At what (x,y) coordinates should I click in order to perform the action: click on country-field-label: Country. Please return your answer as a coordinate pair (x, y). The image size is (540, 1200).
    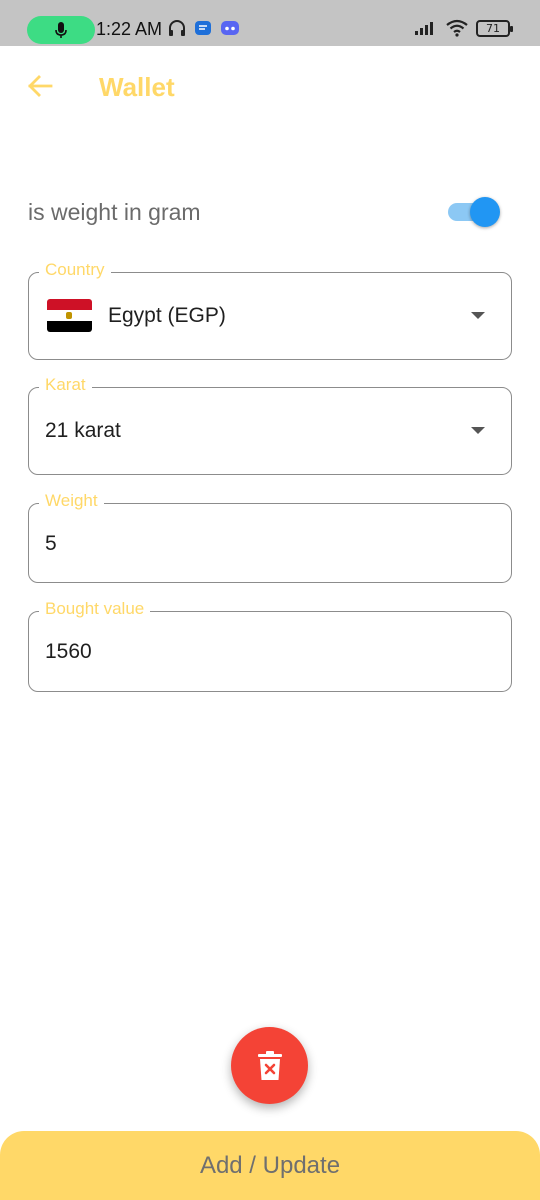
    Looking at the image, I should click on (75, 270).